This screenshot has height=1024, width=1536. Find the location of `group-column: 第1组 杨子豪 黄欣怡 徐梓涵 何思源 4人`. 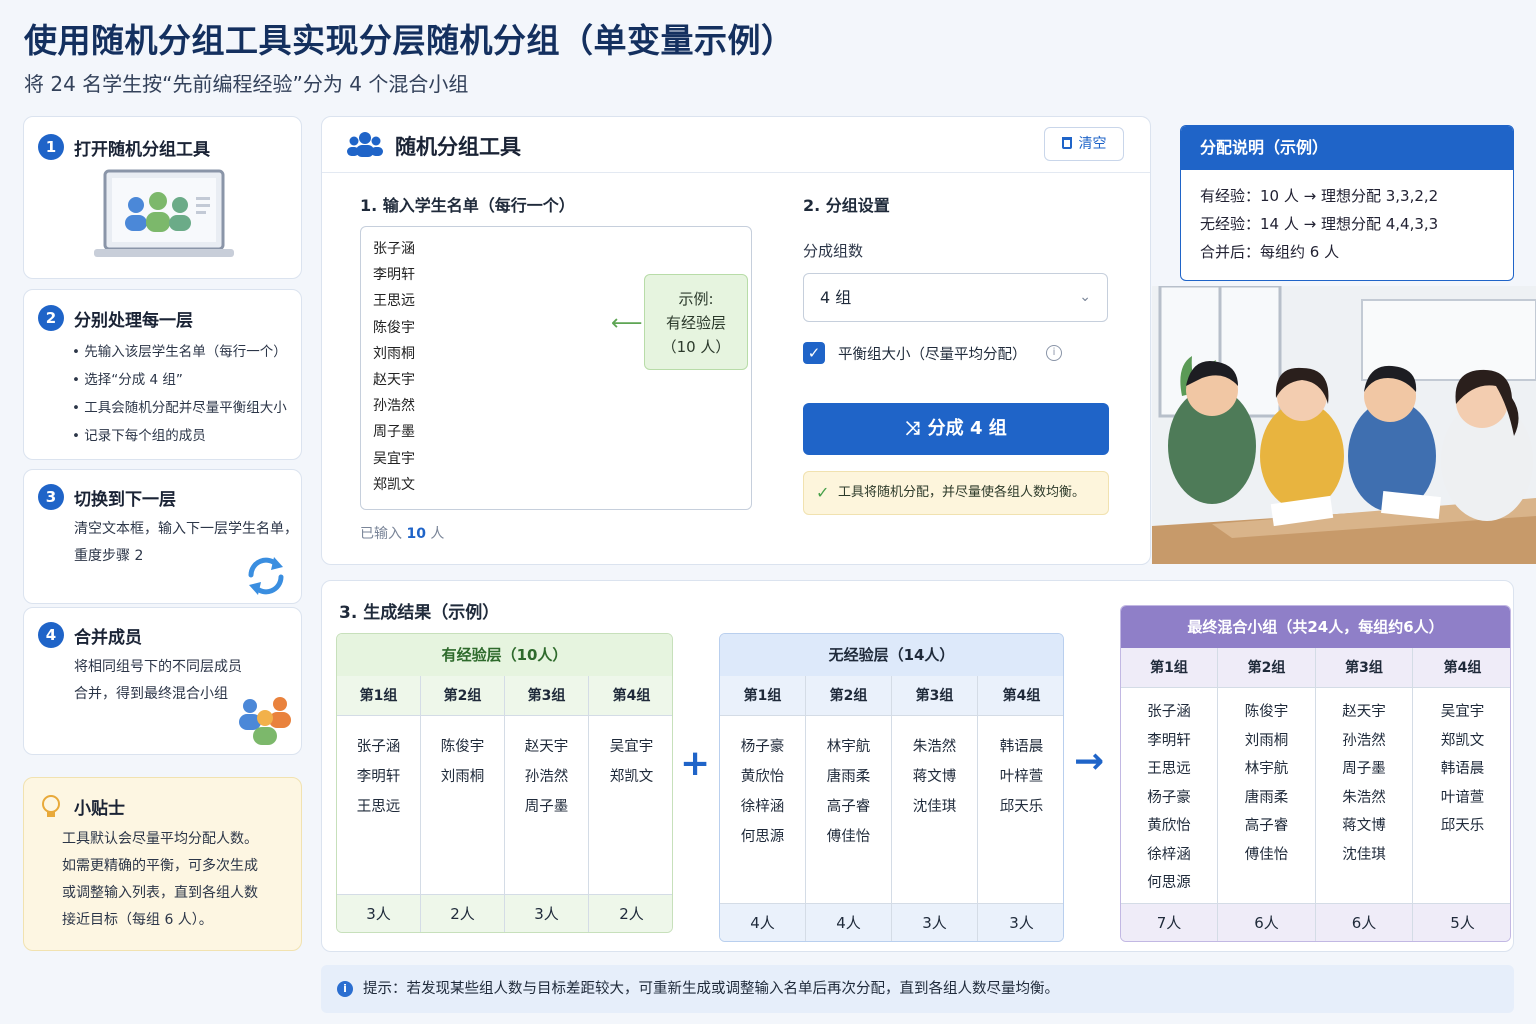

group-column: 第1组 杨子豪 黄欣怡 徐梓涵 何思源 4人 is located at coordinates (763, 808).